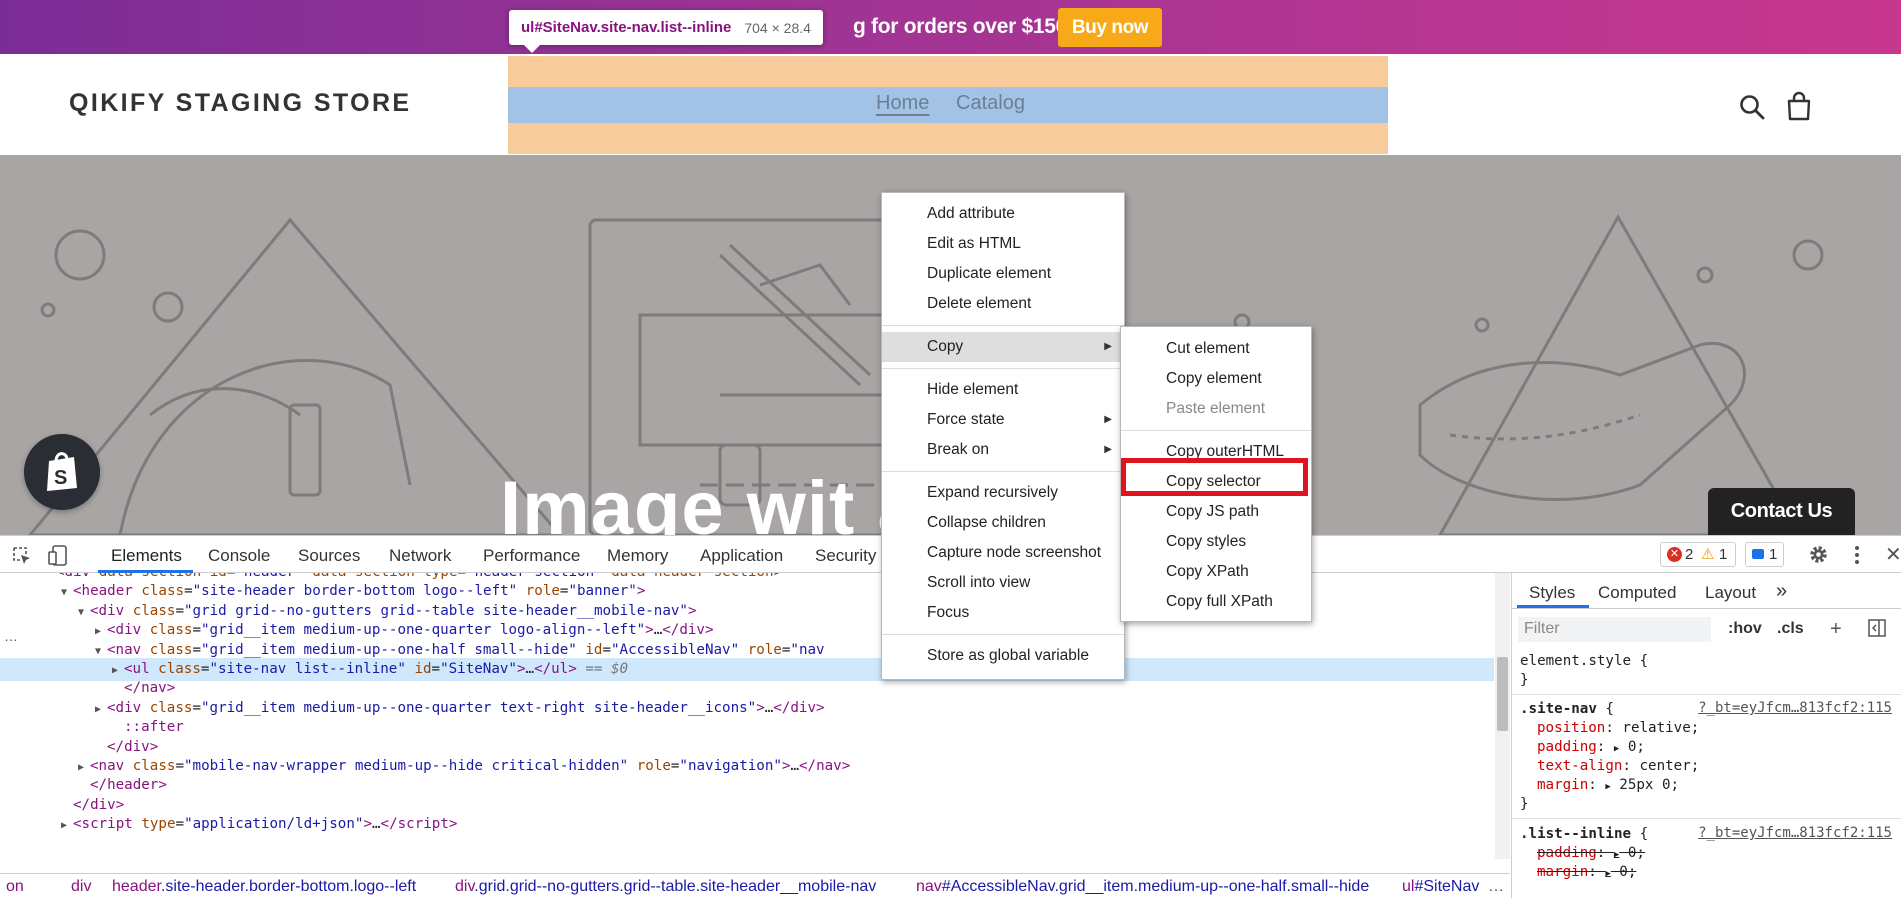 This screenshot has height=898, width=1901. Describe the element at coordinates (1003, 214) in the screenshot. I see `menu-item-add-attribute: Add attribute` at that location.